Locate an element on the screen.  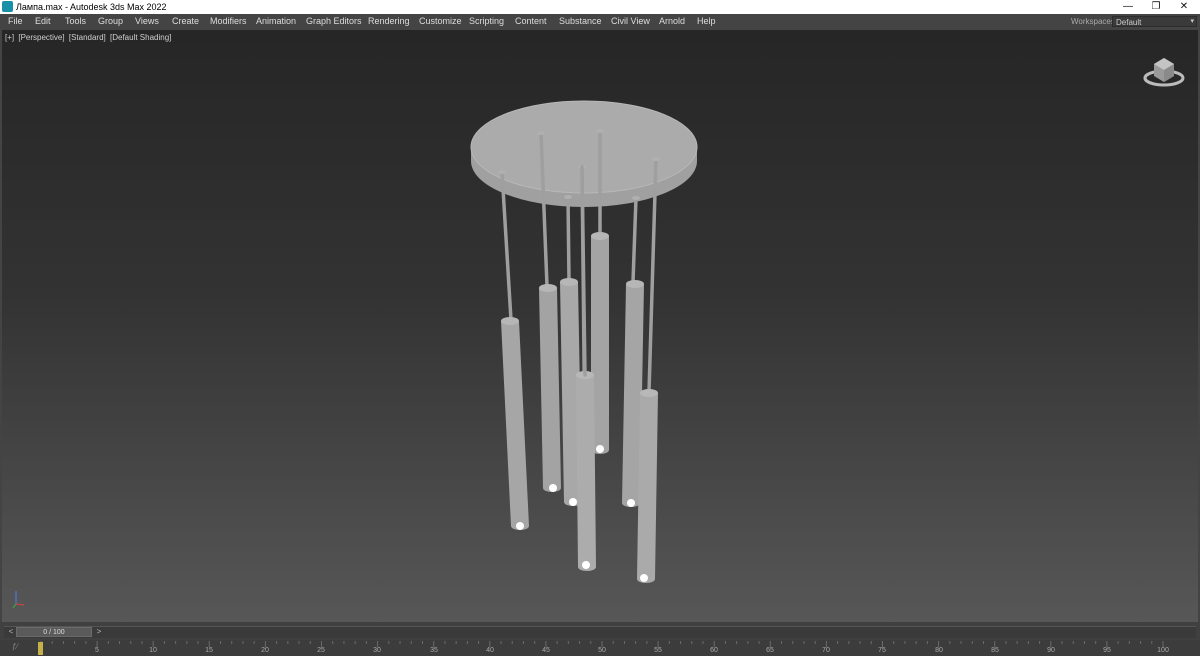
workspace-select: Default ▾ is located at coordinates (1154, 21).